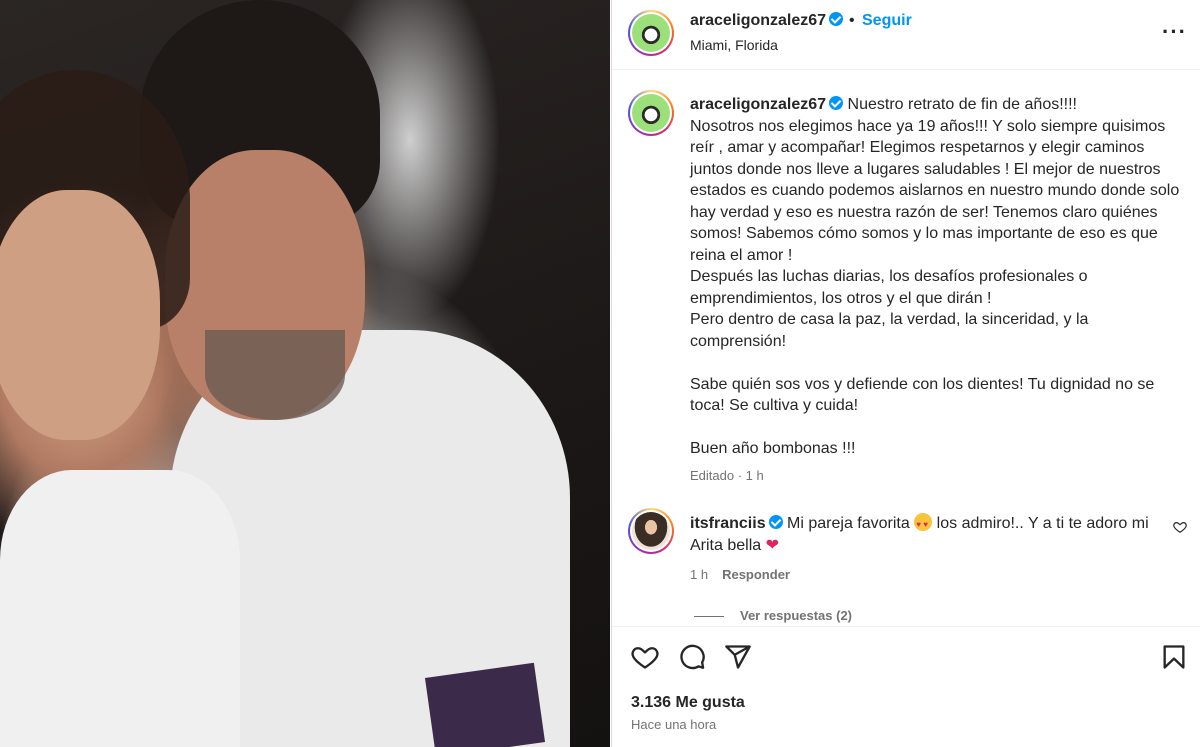  Describe the element at coordinates (773, 448) in the screenshot. I see `caption-line: Buen año bombonas !!!` at that location.